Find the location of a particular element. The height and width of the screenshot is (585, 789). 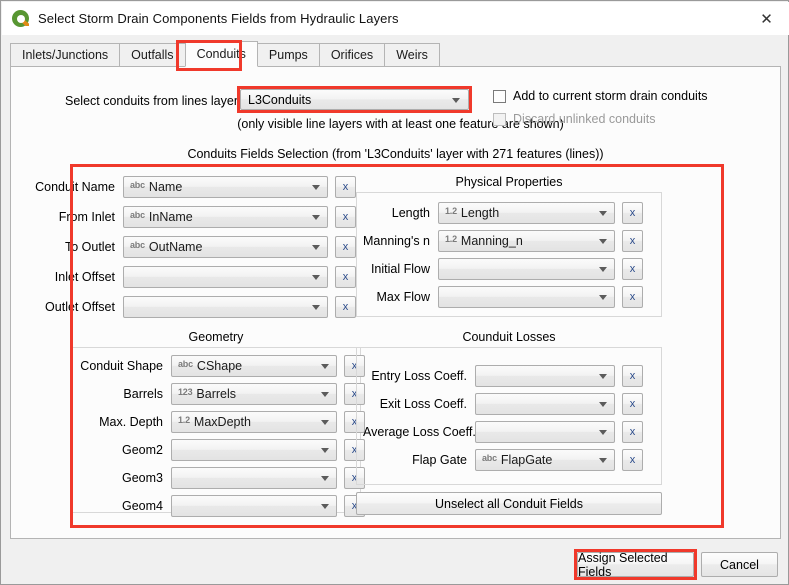

field-select-initial-flow is located at coordinates (526, 269).